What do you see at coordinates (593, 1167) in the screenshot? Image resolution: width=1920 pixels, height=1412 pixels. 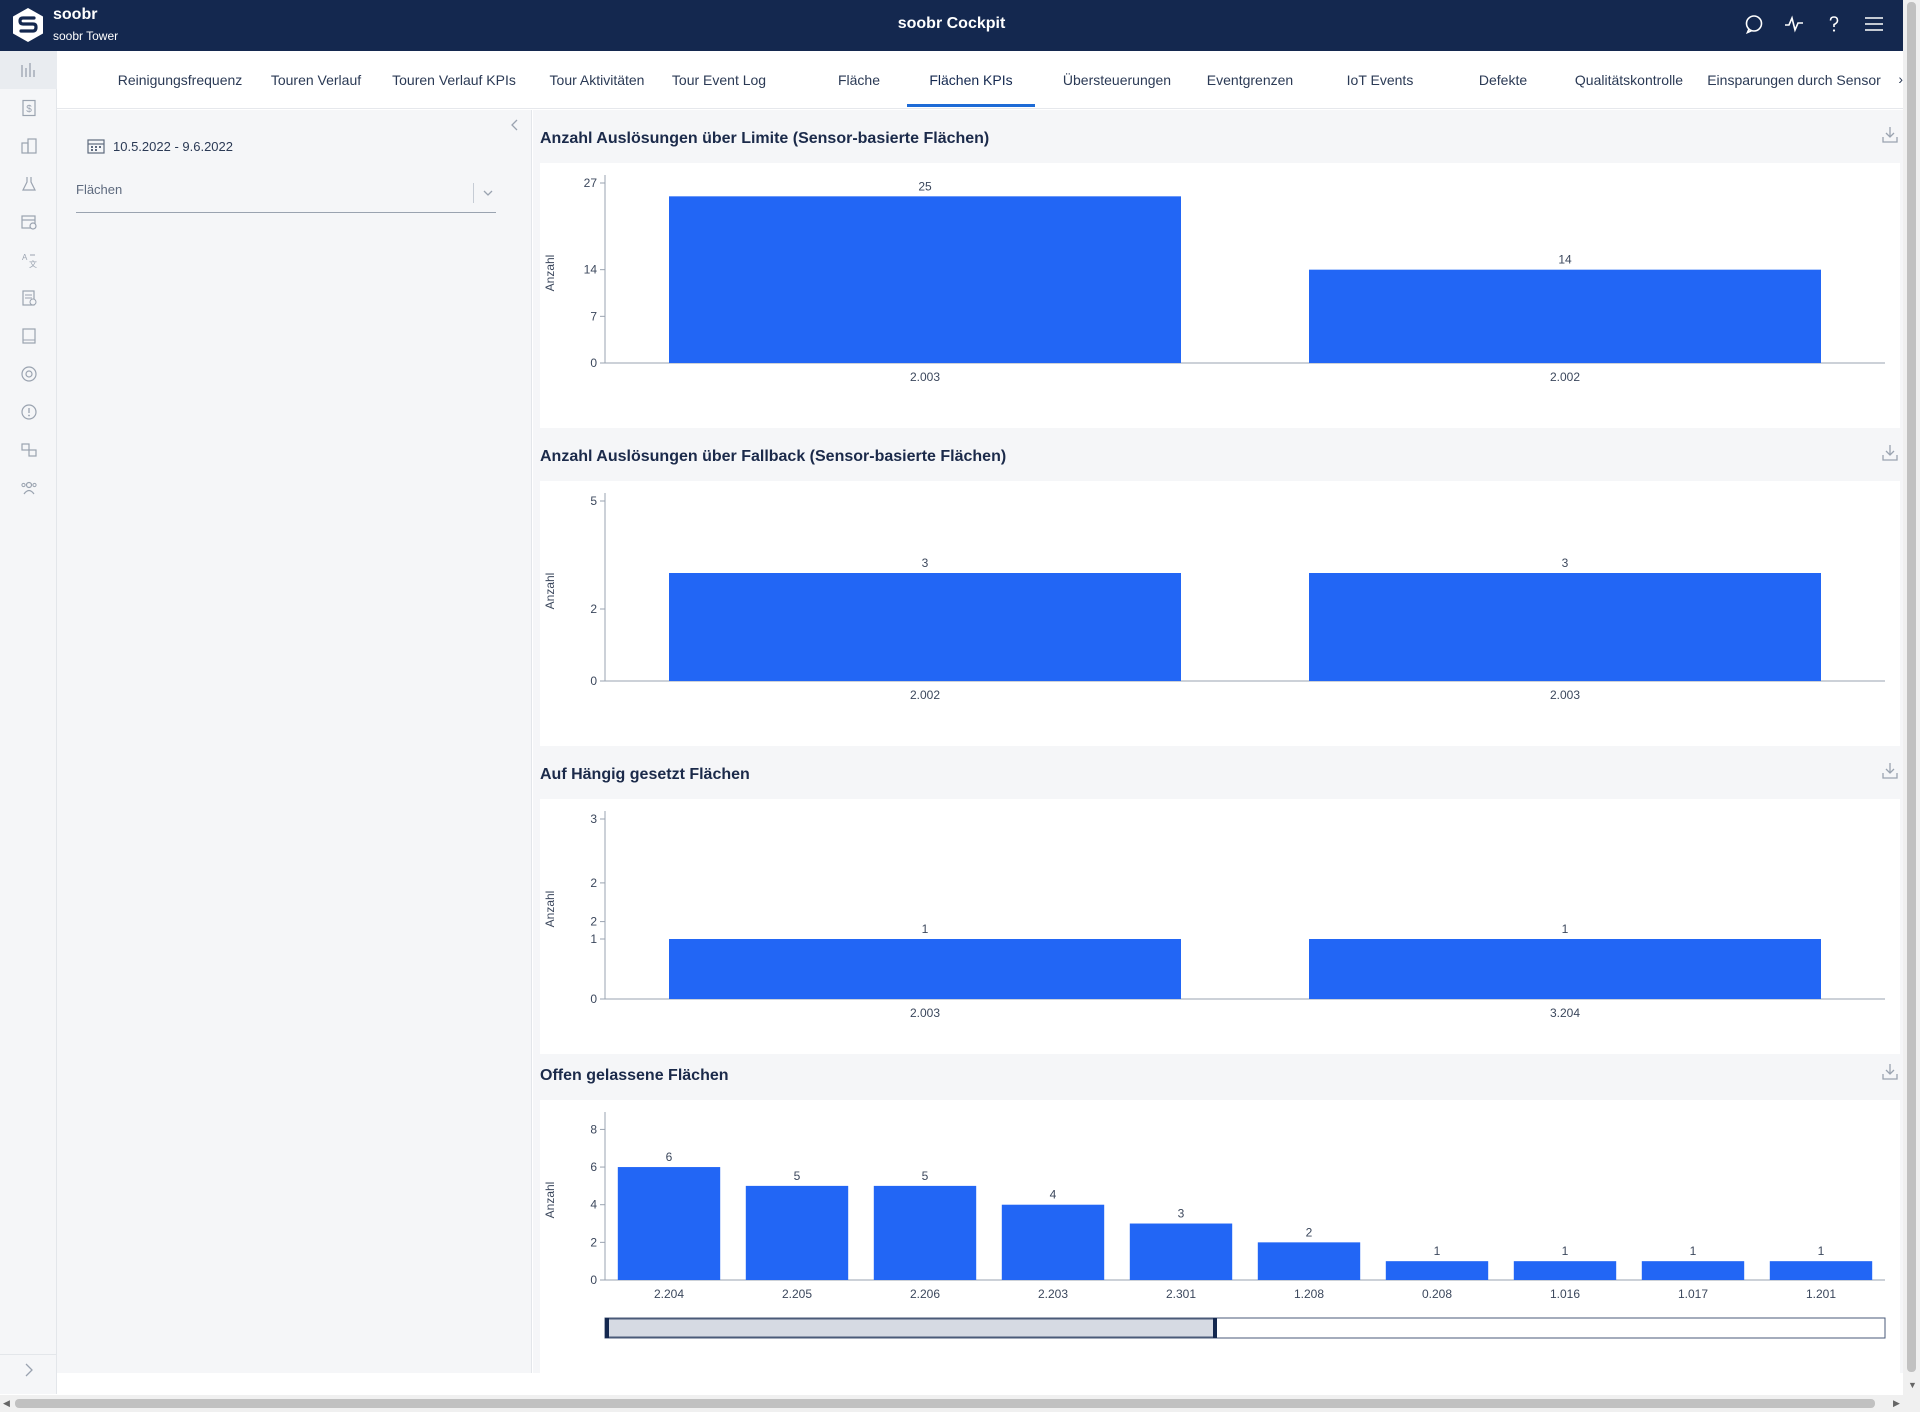 I see `y-tick-label: 6` at bounding box center [593, 1167].